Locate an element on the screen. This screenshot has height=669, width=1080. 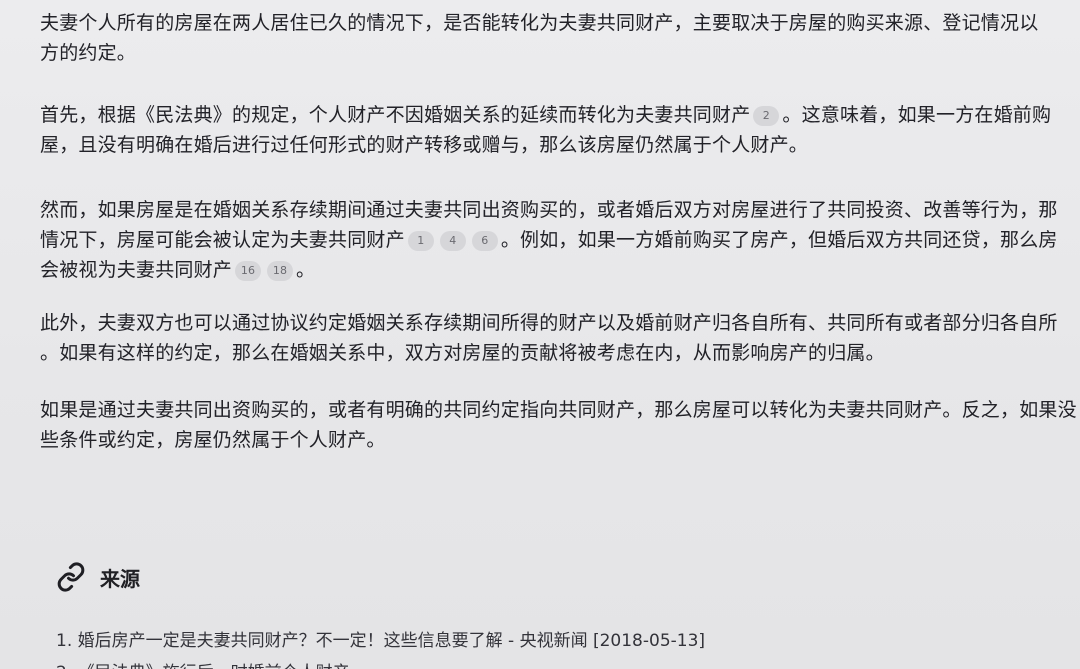
paragraph-text: 。这意味着，如果一方在婚前购 is located at coordinates (917, 115).